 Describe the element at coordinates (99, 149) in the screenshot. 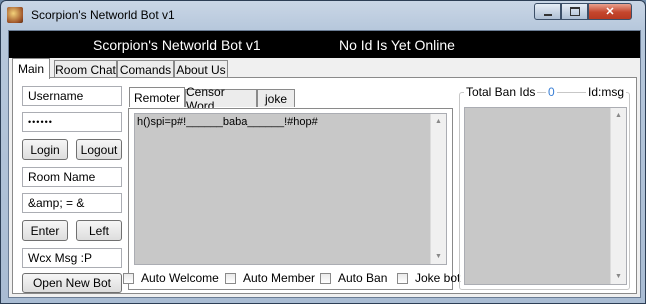

I see `logout-button: Logout` at that location.